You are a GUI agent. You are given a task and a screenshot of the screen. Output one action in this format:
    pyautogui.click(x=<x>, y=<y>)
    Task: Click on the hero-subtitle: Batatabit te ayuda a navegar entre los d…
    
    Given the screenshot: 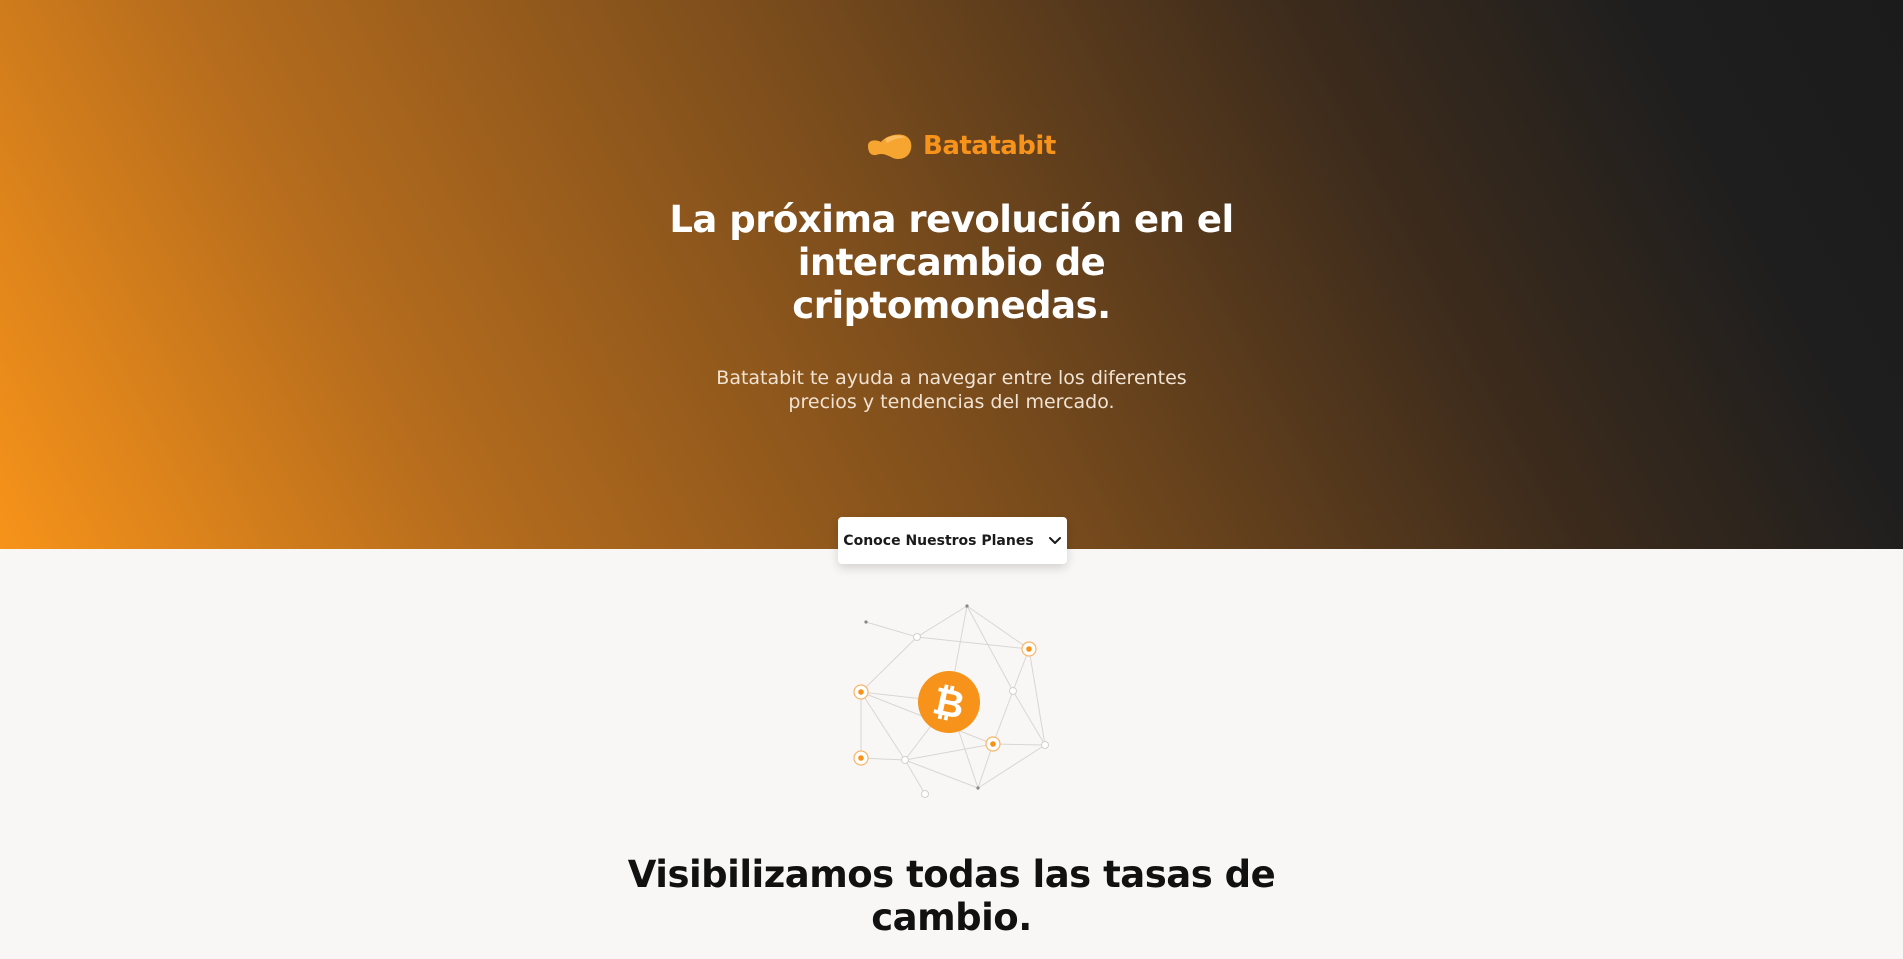 What is the action you would take?
    pyautogui.click(x=951, y=390)
    